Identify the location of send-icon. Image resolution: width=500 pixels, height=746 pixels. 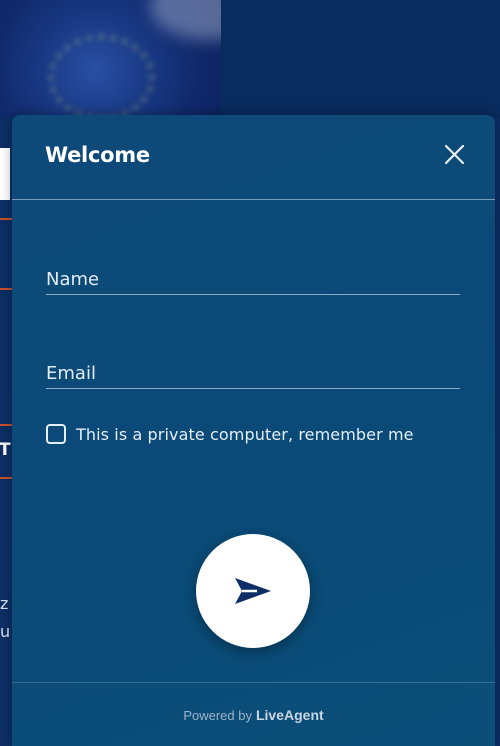
(253, 591).